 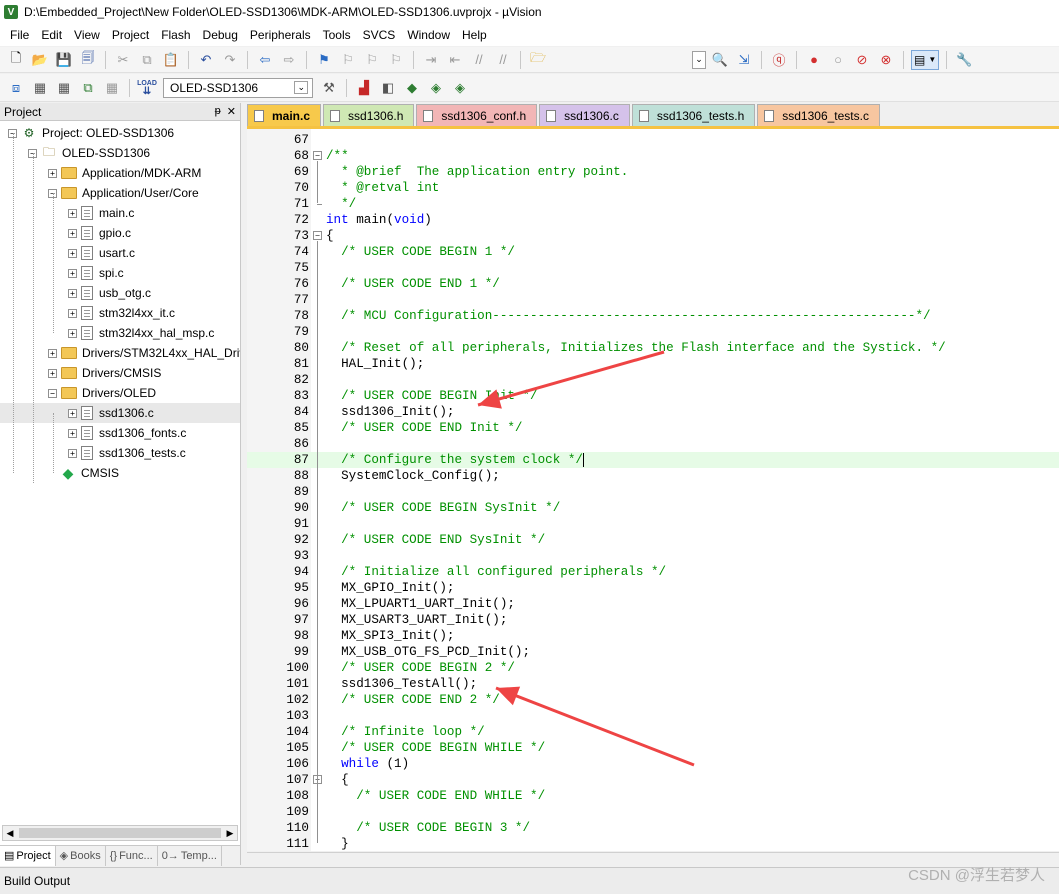 What do you see at coordinates (925, 59) in the screenshot?
I see `window-layout-dropdown: ▤ ▼` at bounding box center [925, 59].